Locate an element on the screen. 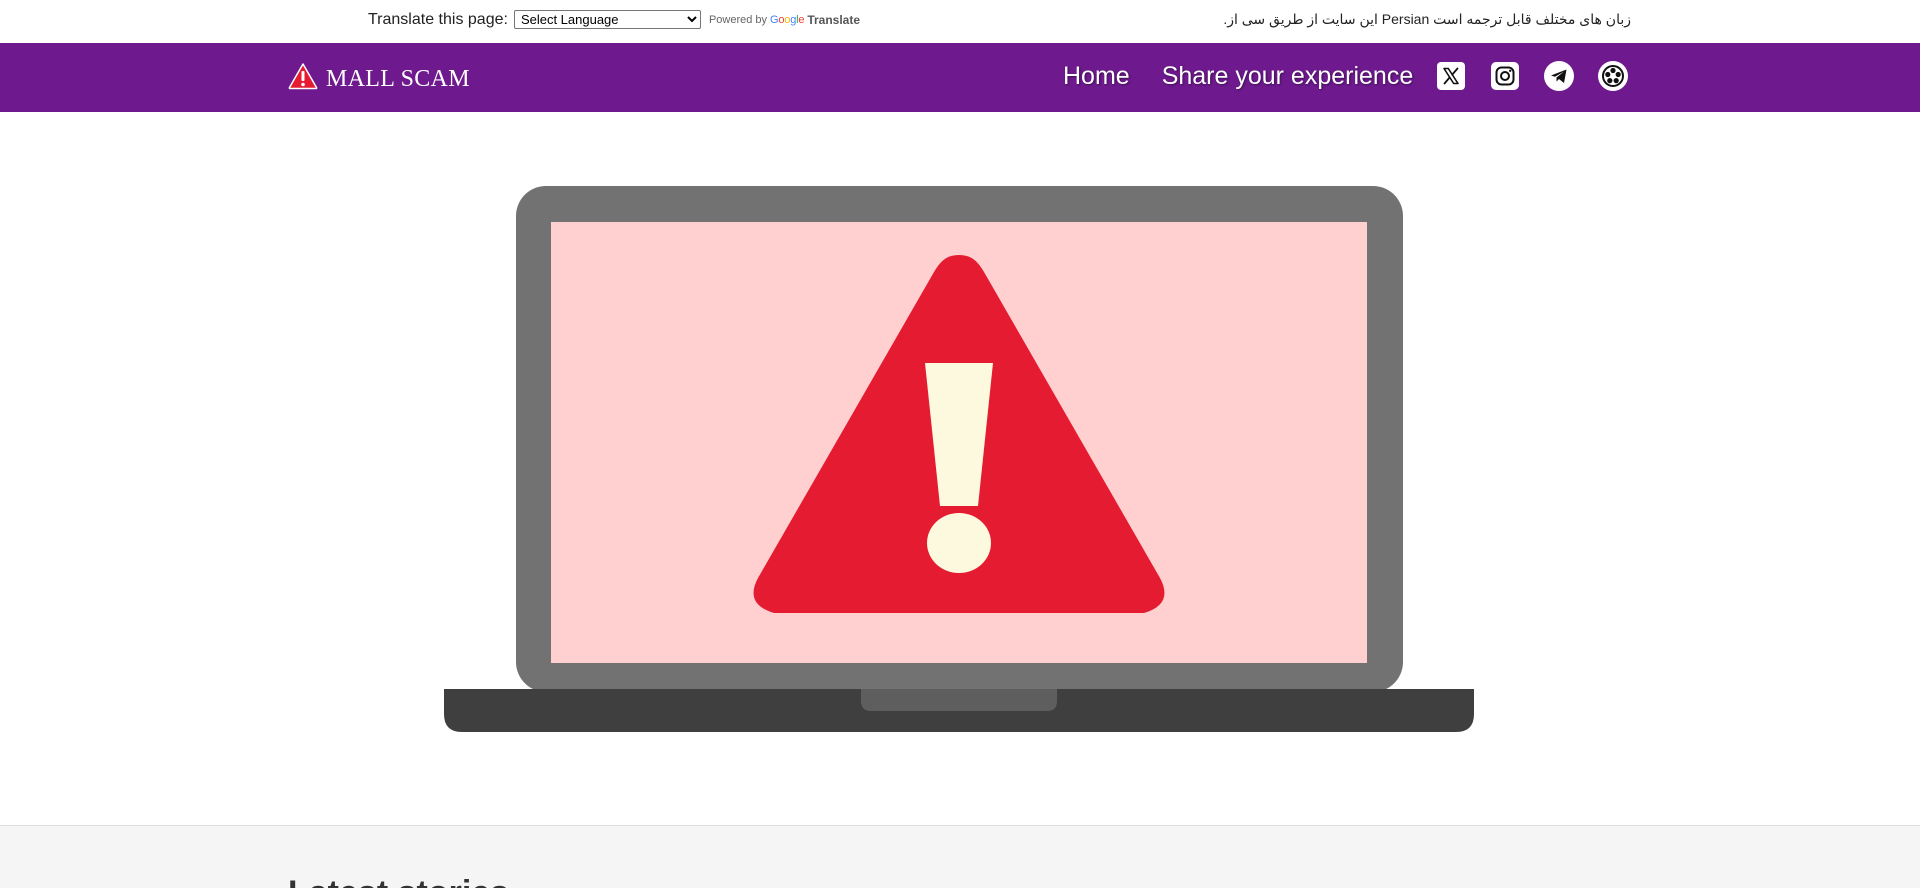 This screenshot has height=888, width=1920. telegram-icon is located at coordinates (1559, 76).